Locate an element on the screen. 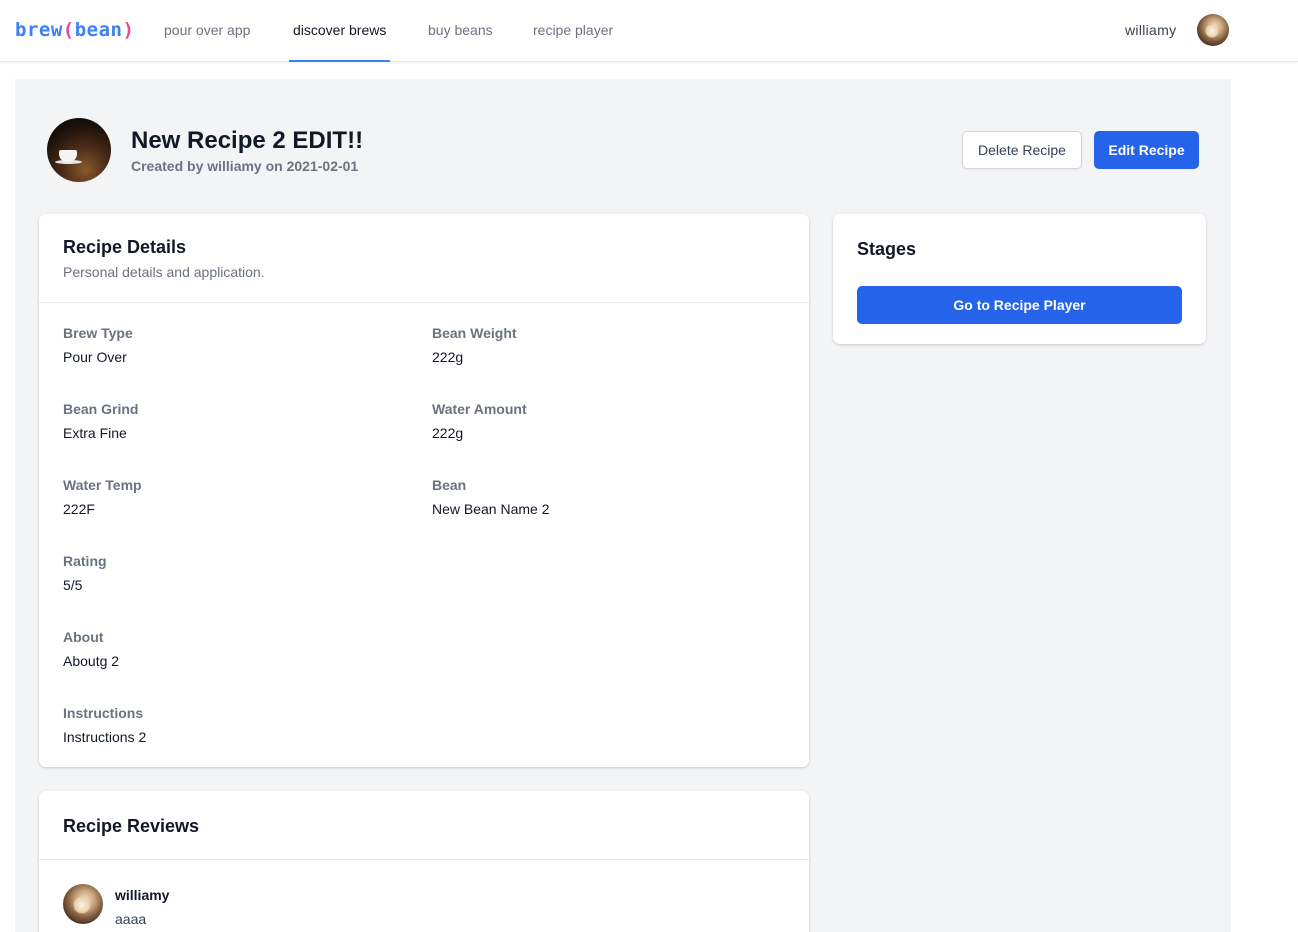 This screenshot has width=1298, height=932. water-amount-label: Water Amount is located at coordinates (479, 409).